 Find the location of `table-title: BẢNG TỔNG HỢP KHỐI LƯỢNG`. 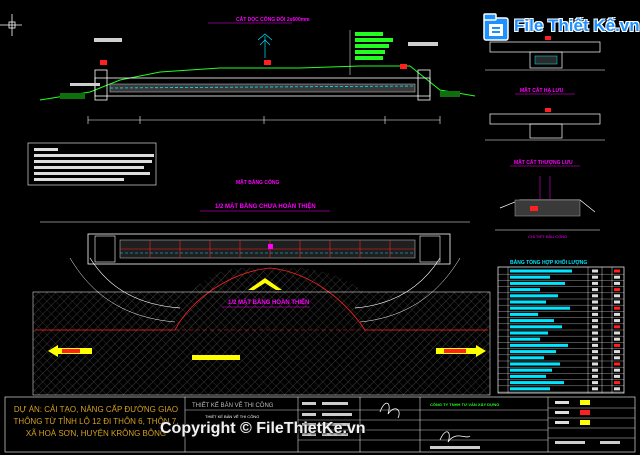

table-title: BẢNG TỔNG HỢP KHỐI LƯỢNG is located at coordinates (548, 262).